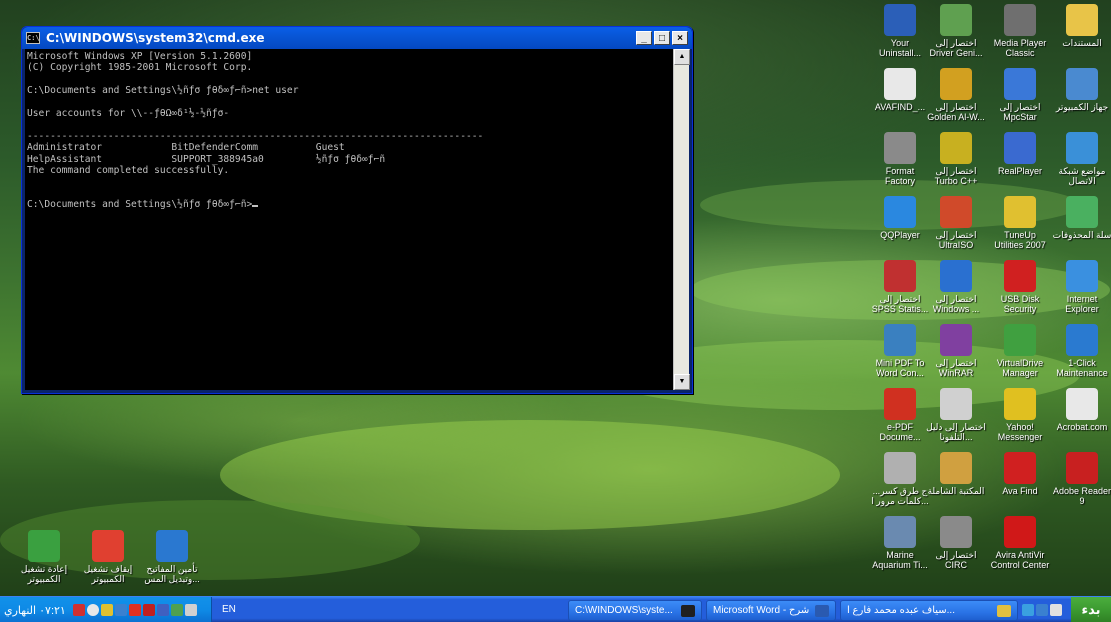 The height and width of the screenshot is (622, 1111). I want to click on desktop-shortcut: Internet Explorer, so click(1081, 287).